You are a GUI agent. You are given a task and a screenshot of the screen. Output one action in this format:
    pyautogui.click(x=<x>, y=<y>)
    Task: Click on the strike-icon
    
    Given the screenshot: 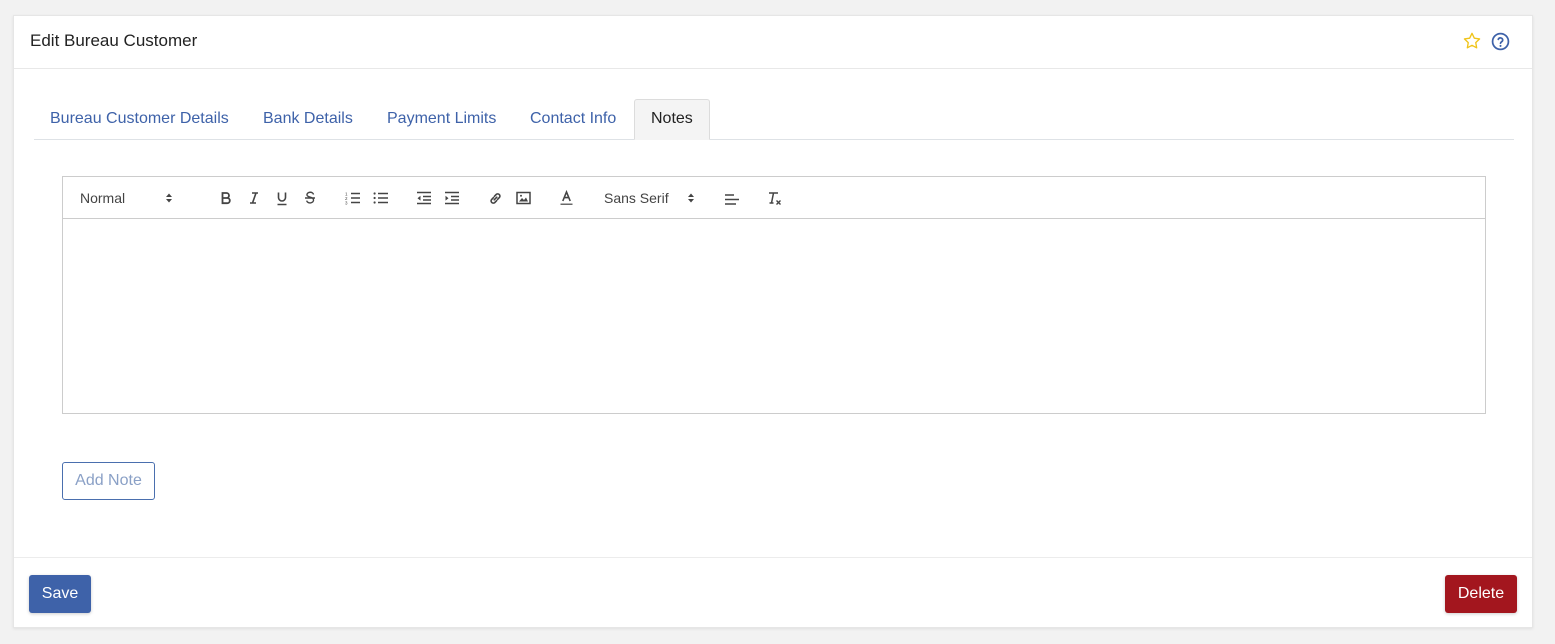 What is the action you would take?
    pyautogui.click(x=310, y=198)
    